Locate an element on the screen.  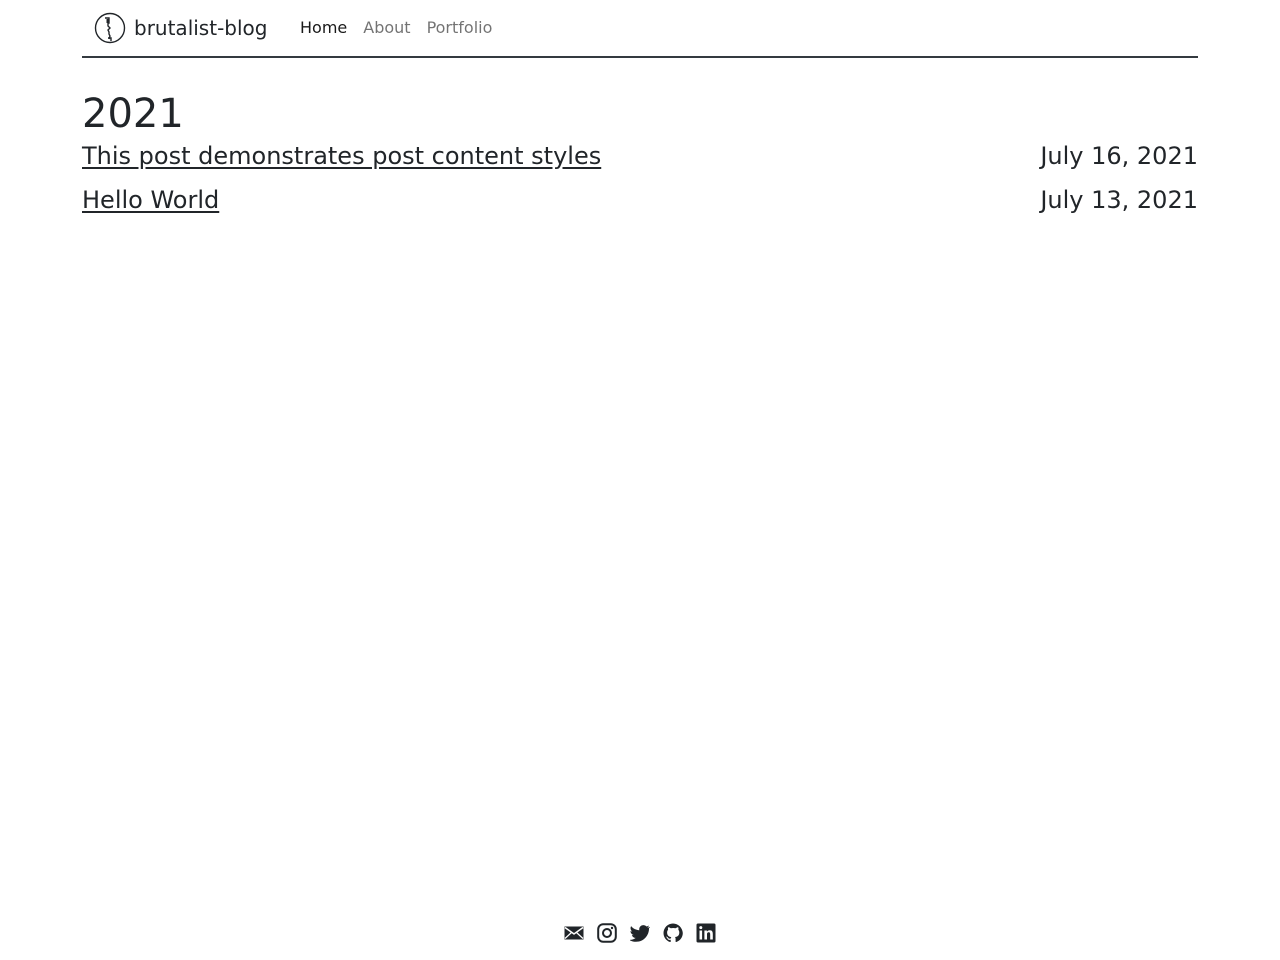
main-nav: Home About Portfolio is located at coordinates (396, 28).